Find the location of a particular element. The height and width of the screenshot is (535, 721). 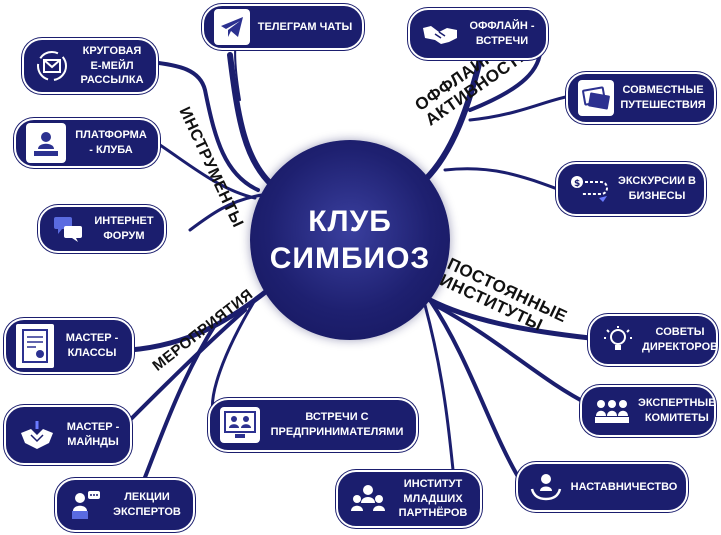

node-label: НАСТАВНИЧЕСТВО is located at coordinates (624, 486).